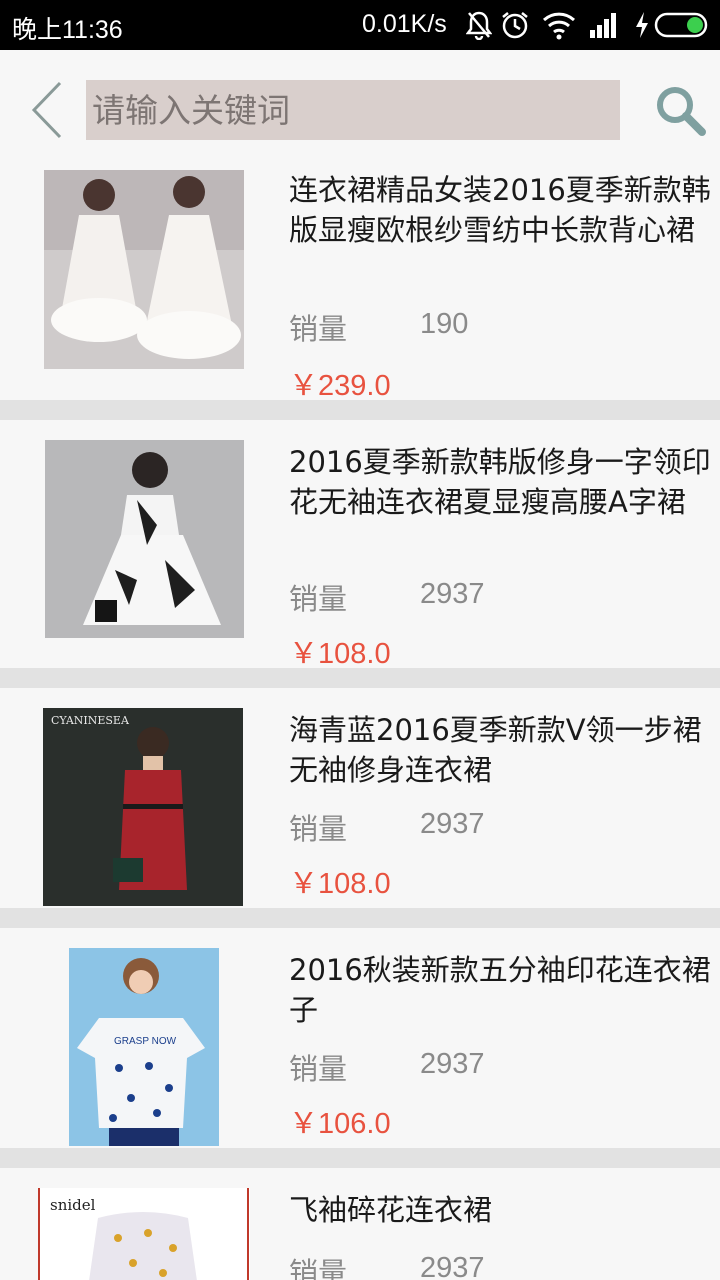  What do you see at coordinates (500, 482) in the screenshot?
I see `product-title: 2016夏季新款韩版修身一字领印花无袖连衣裙夏显瘦高腰A字裙` at bounding box center [500, 482].